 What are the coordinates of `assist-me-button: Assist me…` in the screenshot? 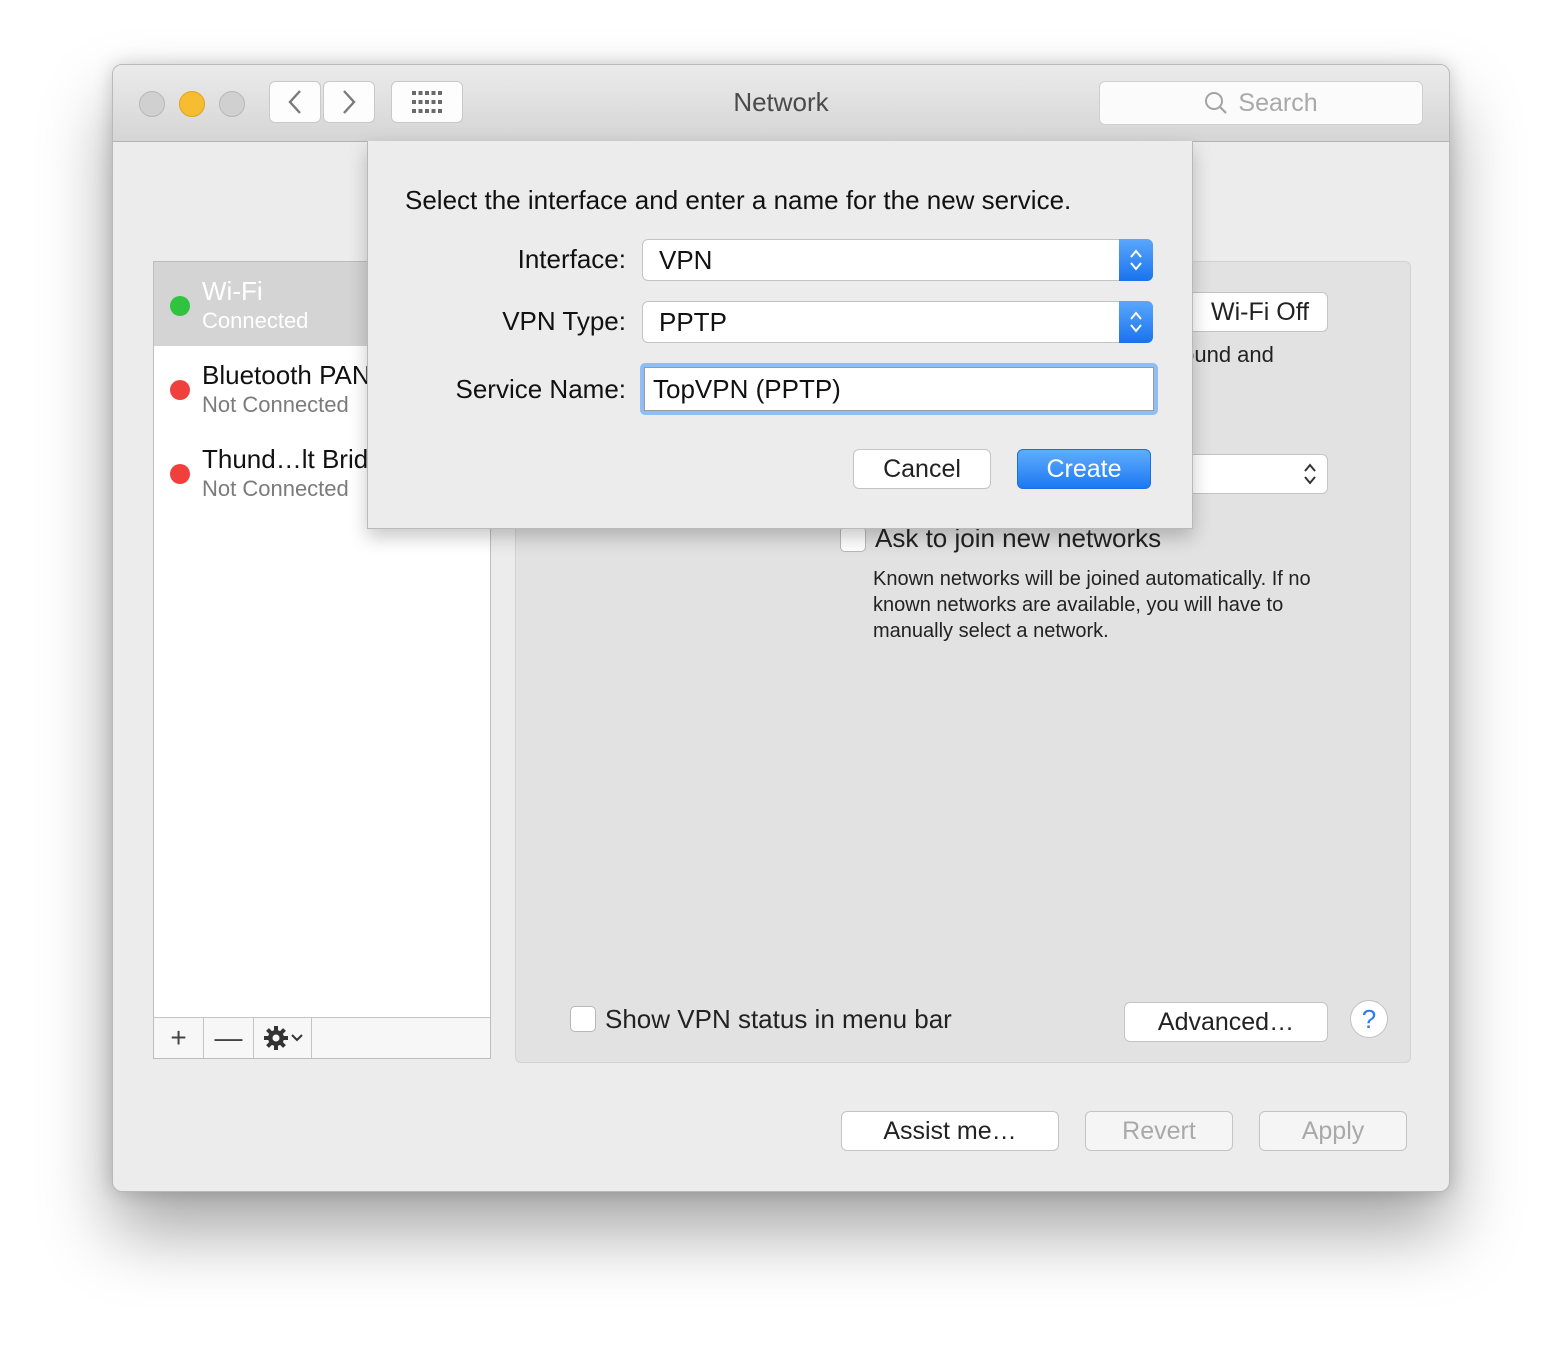 It's located at (950, 1131).